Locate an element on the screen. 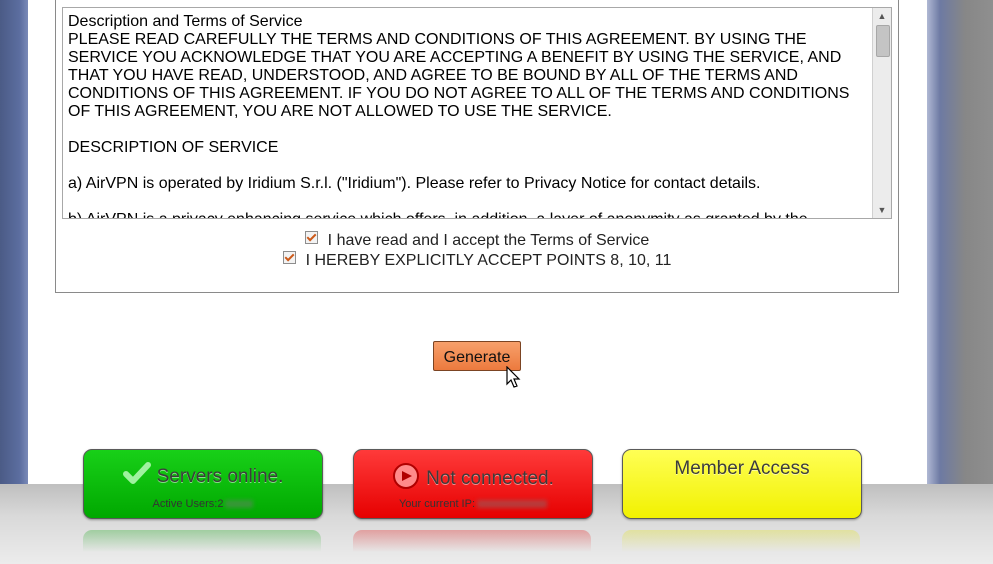  member-card-reflection is located at coordinates (741, 541).